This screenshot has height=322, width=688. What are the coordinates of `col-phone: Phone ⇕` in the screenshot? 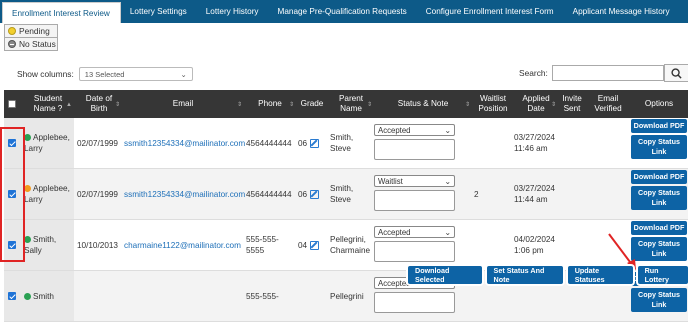 It's located at (270, 104).